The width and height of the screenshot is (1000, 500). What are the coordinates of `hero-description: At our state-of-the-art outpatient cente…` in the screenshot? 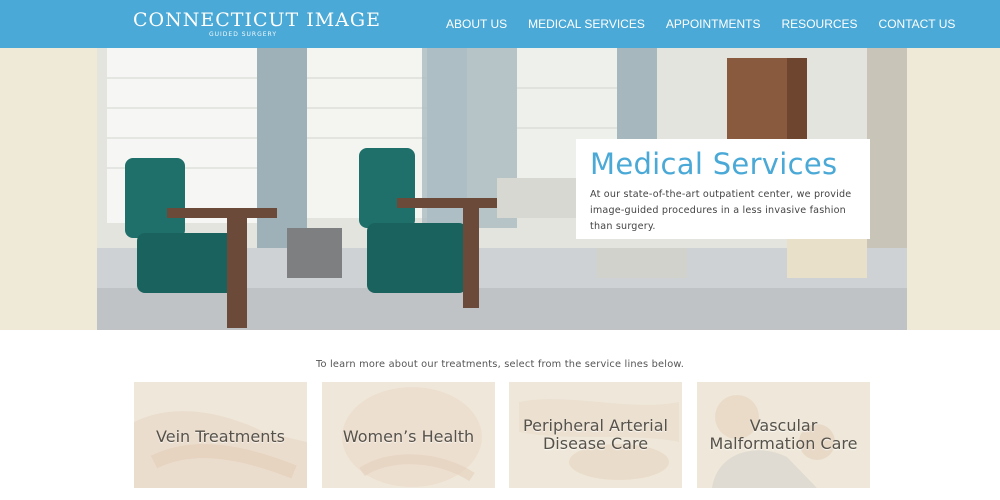 It's located at (721, 210).